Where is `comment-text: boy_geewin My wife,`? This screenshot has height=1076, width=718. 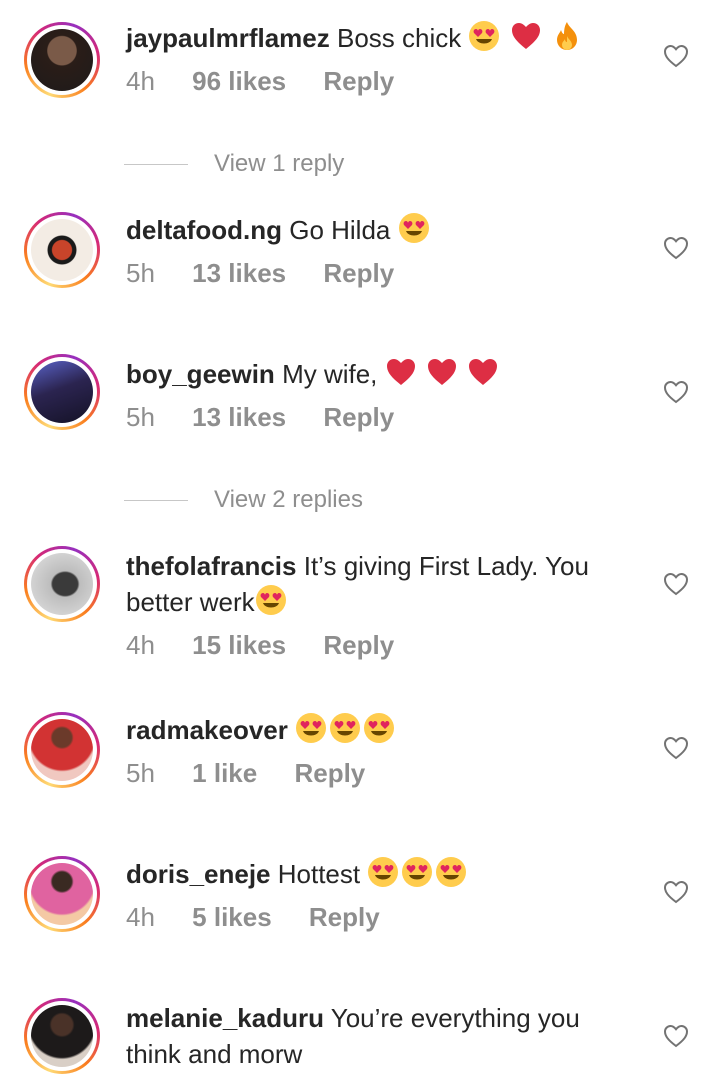 comment-text: boy_geewin My wife, is located at coordinates (371, 374).